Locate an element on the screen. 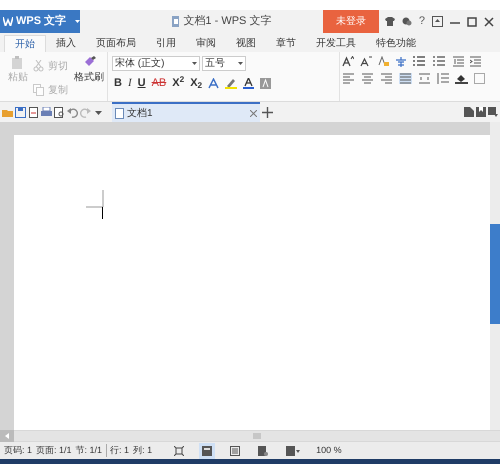 The width and height of the screenshot is (500, 464). ribbon-tab: 审阅 is located at coordinates (206, 43).